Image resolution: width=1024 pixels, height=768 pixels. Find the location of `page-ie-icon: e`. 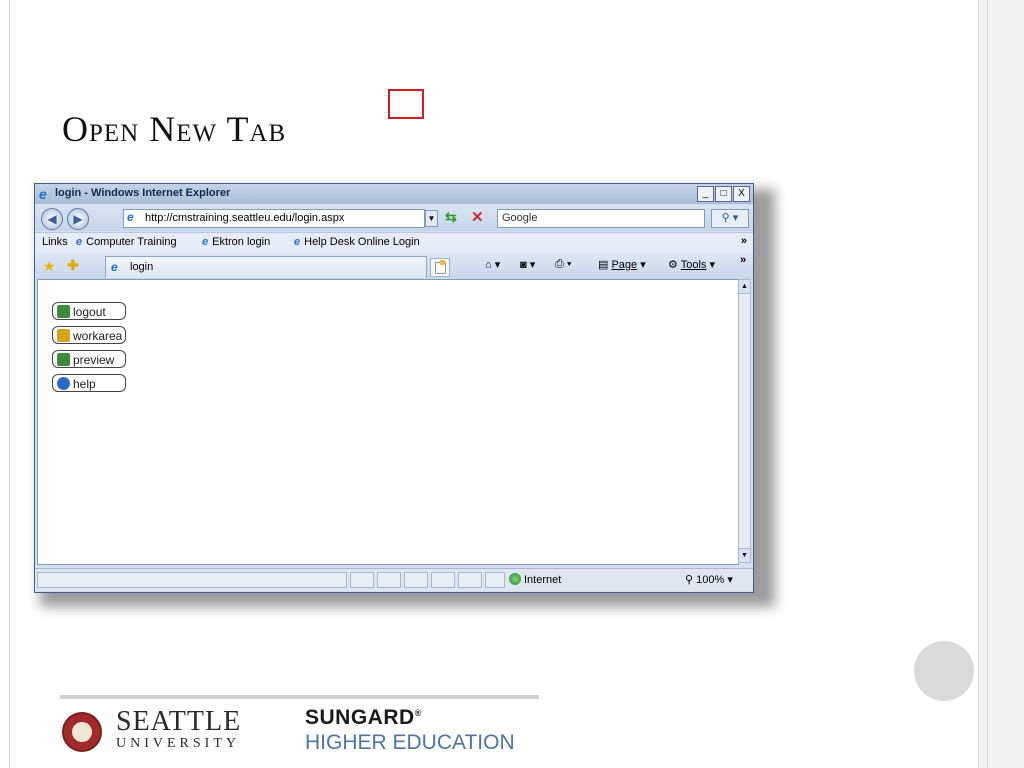

page-ie-icon: e is located at coordinates (130, 217).